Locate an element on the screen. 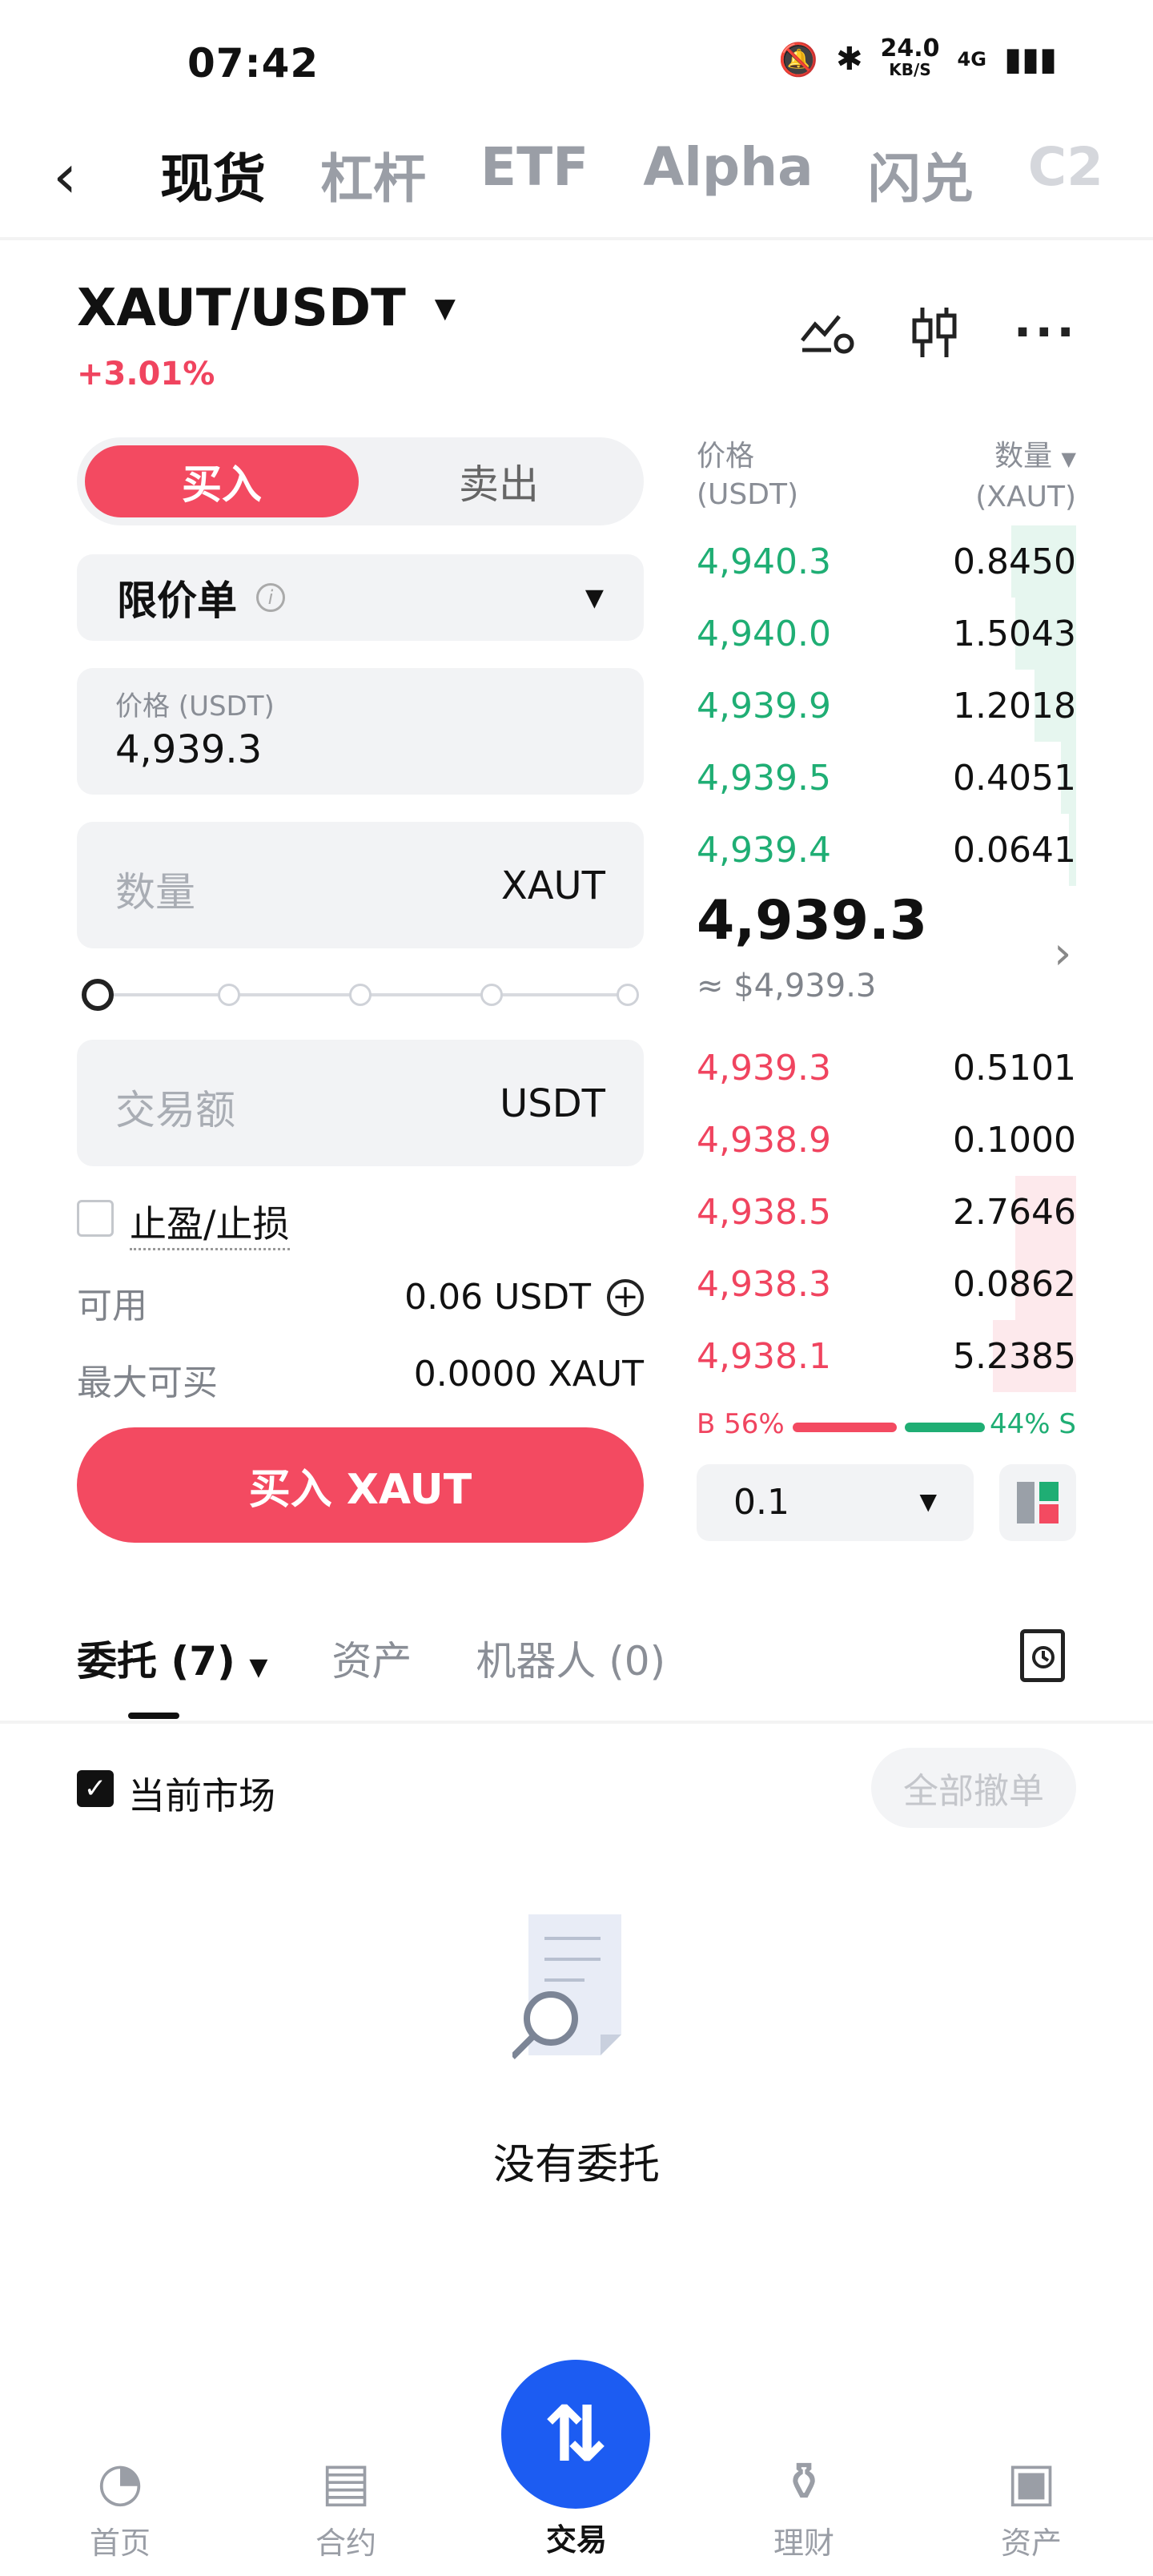 Image resolution: width=1153 pixels, height=2576 pixels. orderbook-row: 4,938.1 5.2385 is located at coordinates (886, 1356).